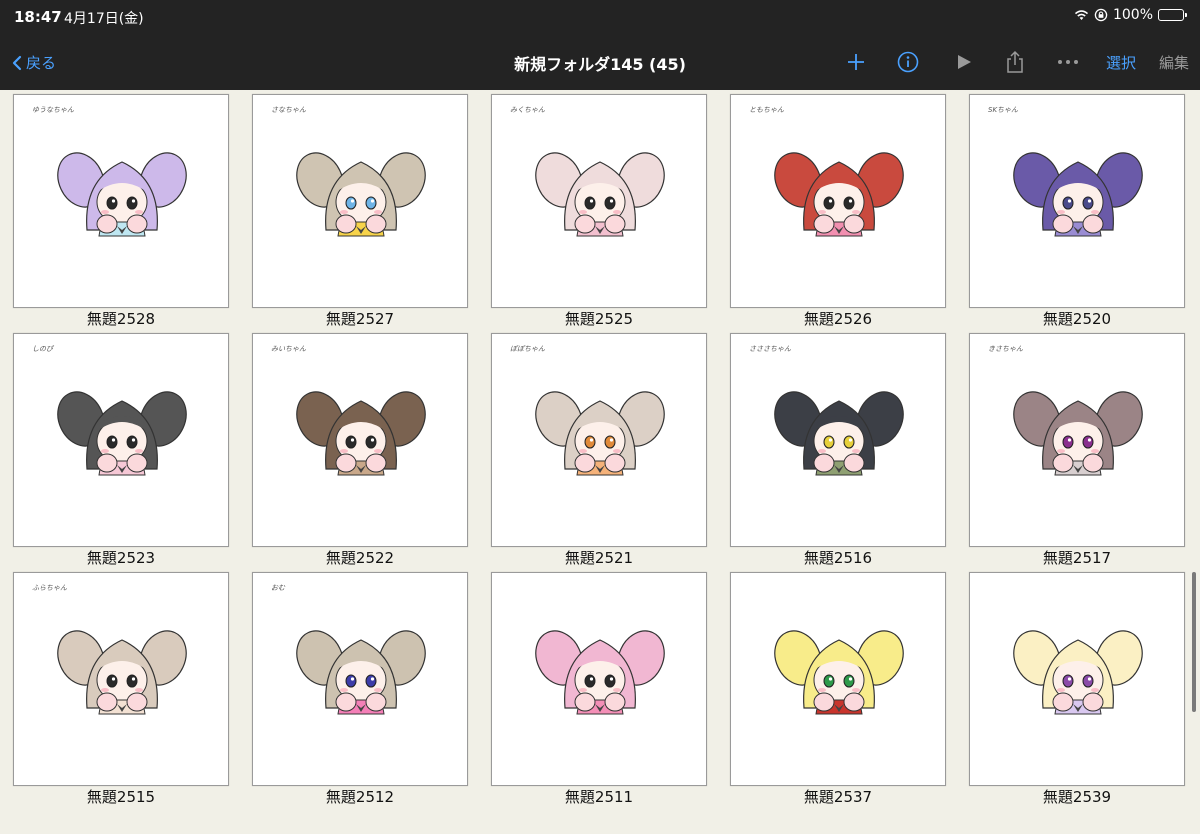  I want to click on sketch-note: ふらちゃん, so click(49, 588).